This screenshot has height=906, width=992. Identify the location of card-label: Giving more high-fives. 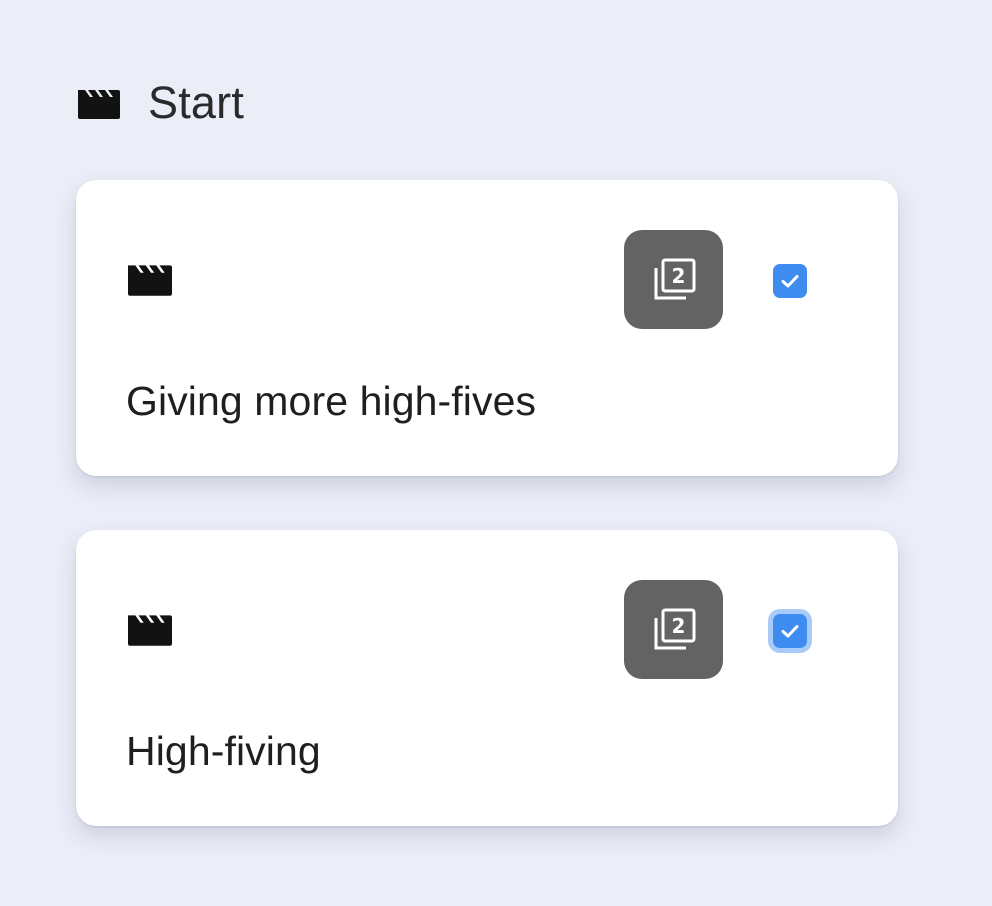
(331, 401).